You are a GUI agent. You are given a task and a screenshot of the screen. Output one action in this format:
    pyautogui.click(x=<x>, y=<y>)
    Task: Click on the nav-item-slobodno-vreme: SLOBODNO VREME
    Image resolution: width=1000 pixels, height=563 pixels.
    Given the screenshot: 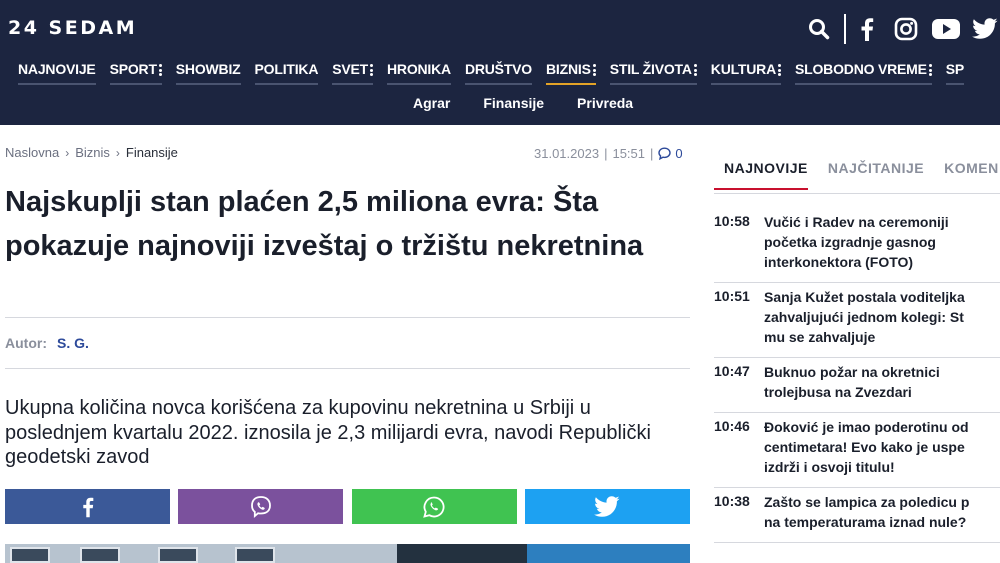 What is the action you would take?
    pyautogui.click(x=863, y=72)
    